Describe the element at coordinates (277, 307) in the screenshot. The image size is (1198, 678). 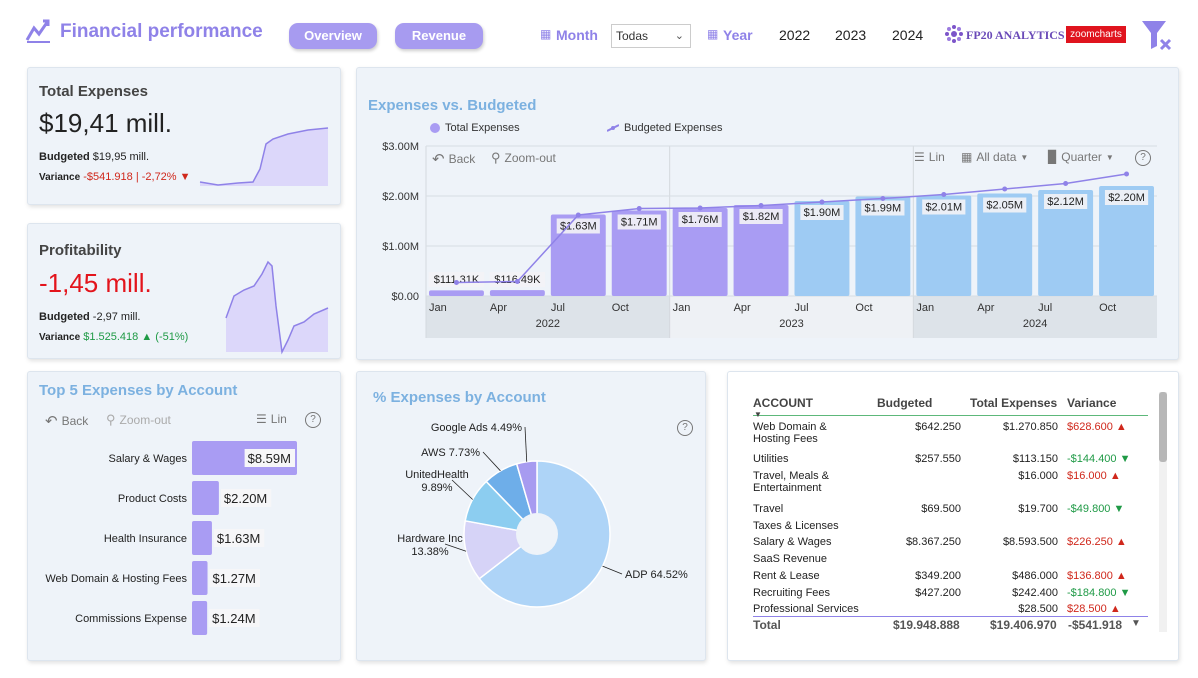
I see `kpi-profit-sparkline` at that location.